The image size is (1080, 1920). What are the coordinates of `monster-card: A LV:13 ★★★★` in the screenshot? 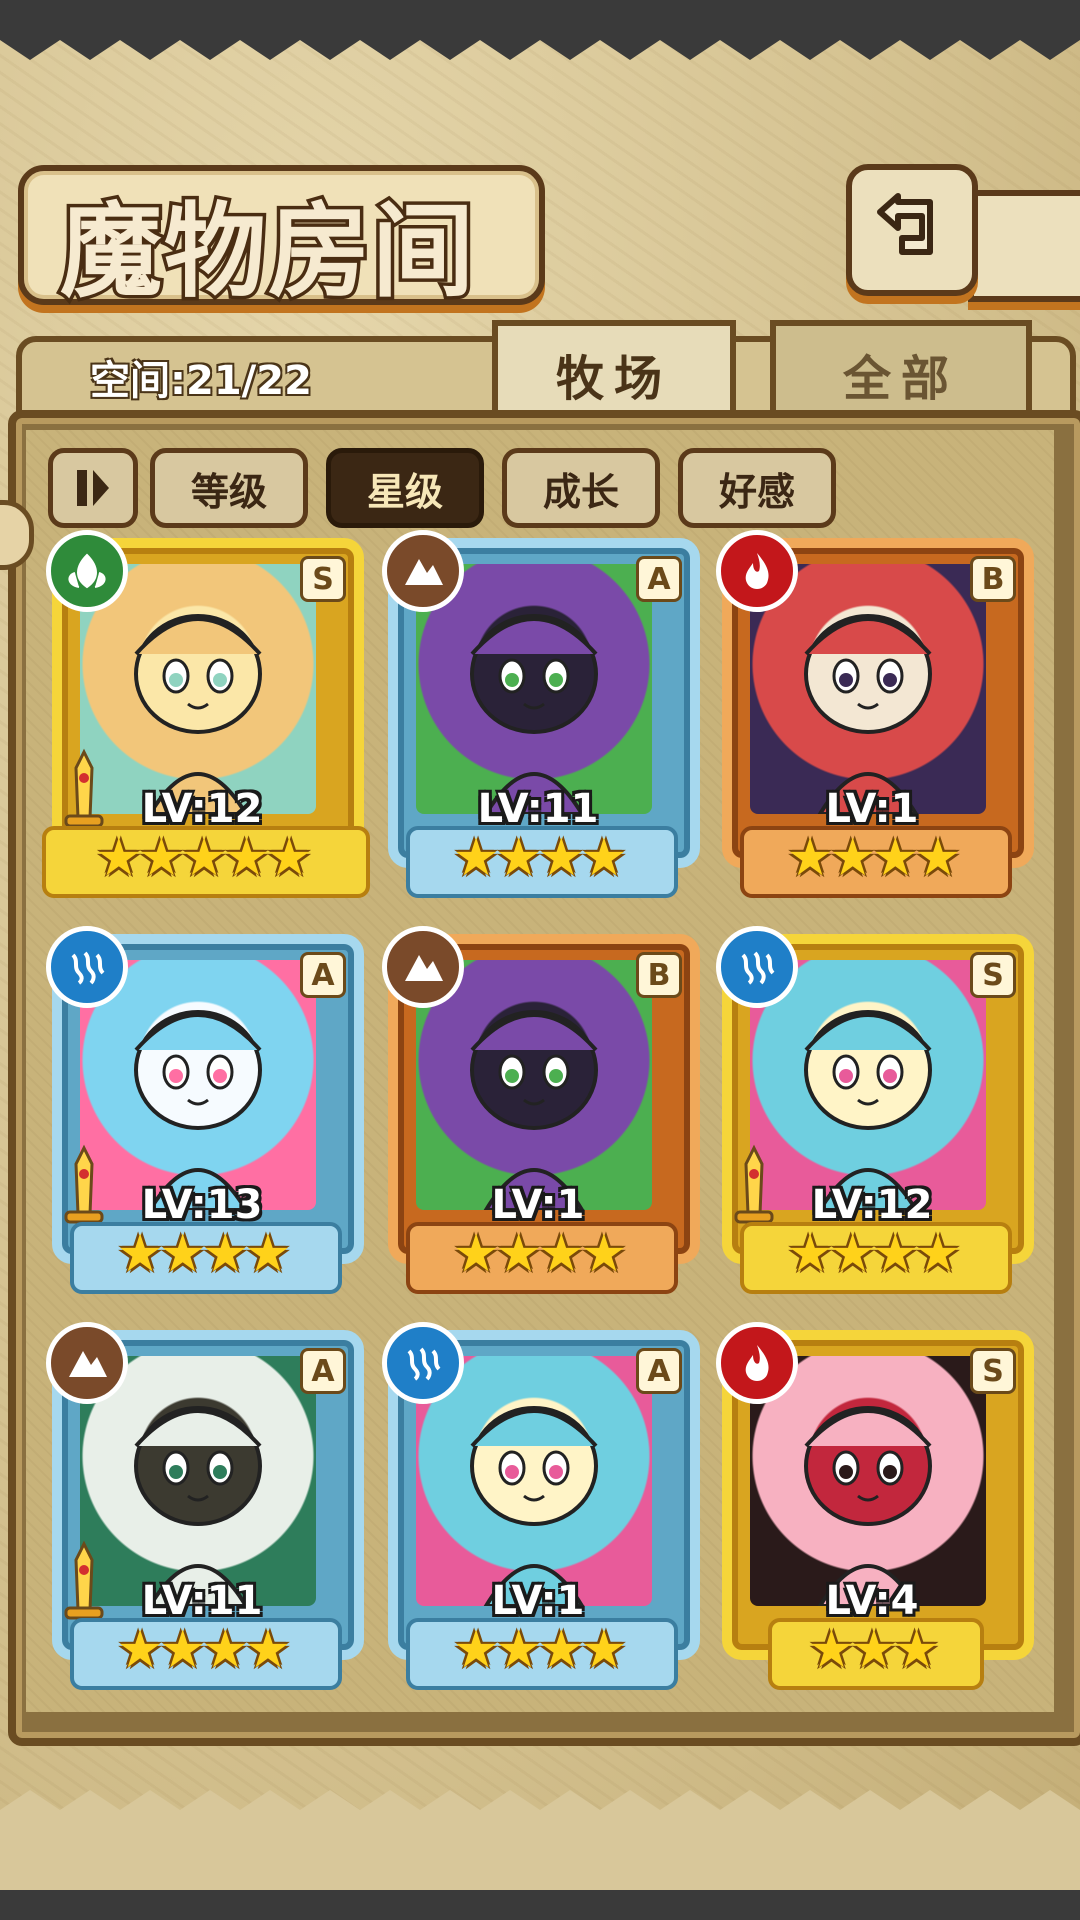 It's located at (205, 1110).